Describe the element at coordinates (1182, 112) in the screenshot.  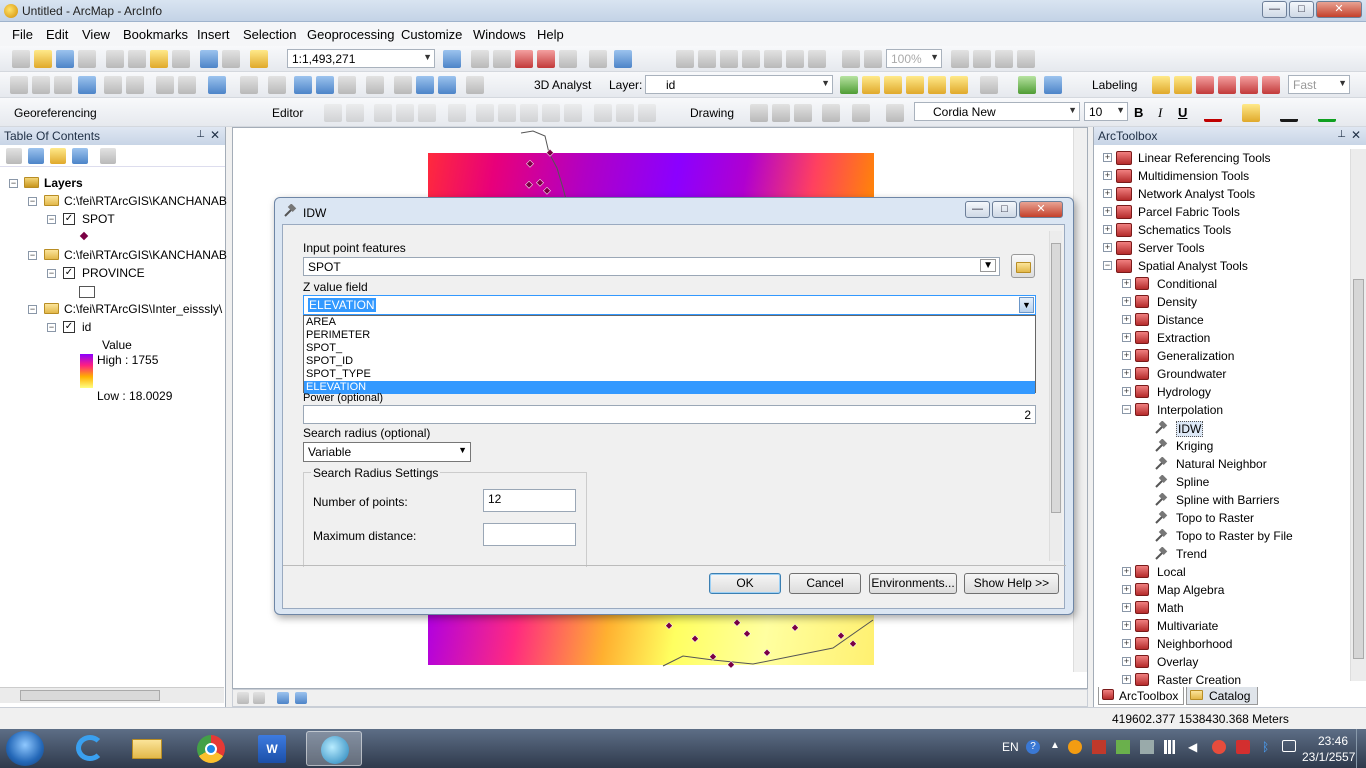
I see `underline-button: U` at that location.